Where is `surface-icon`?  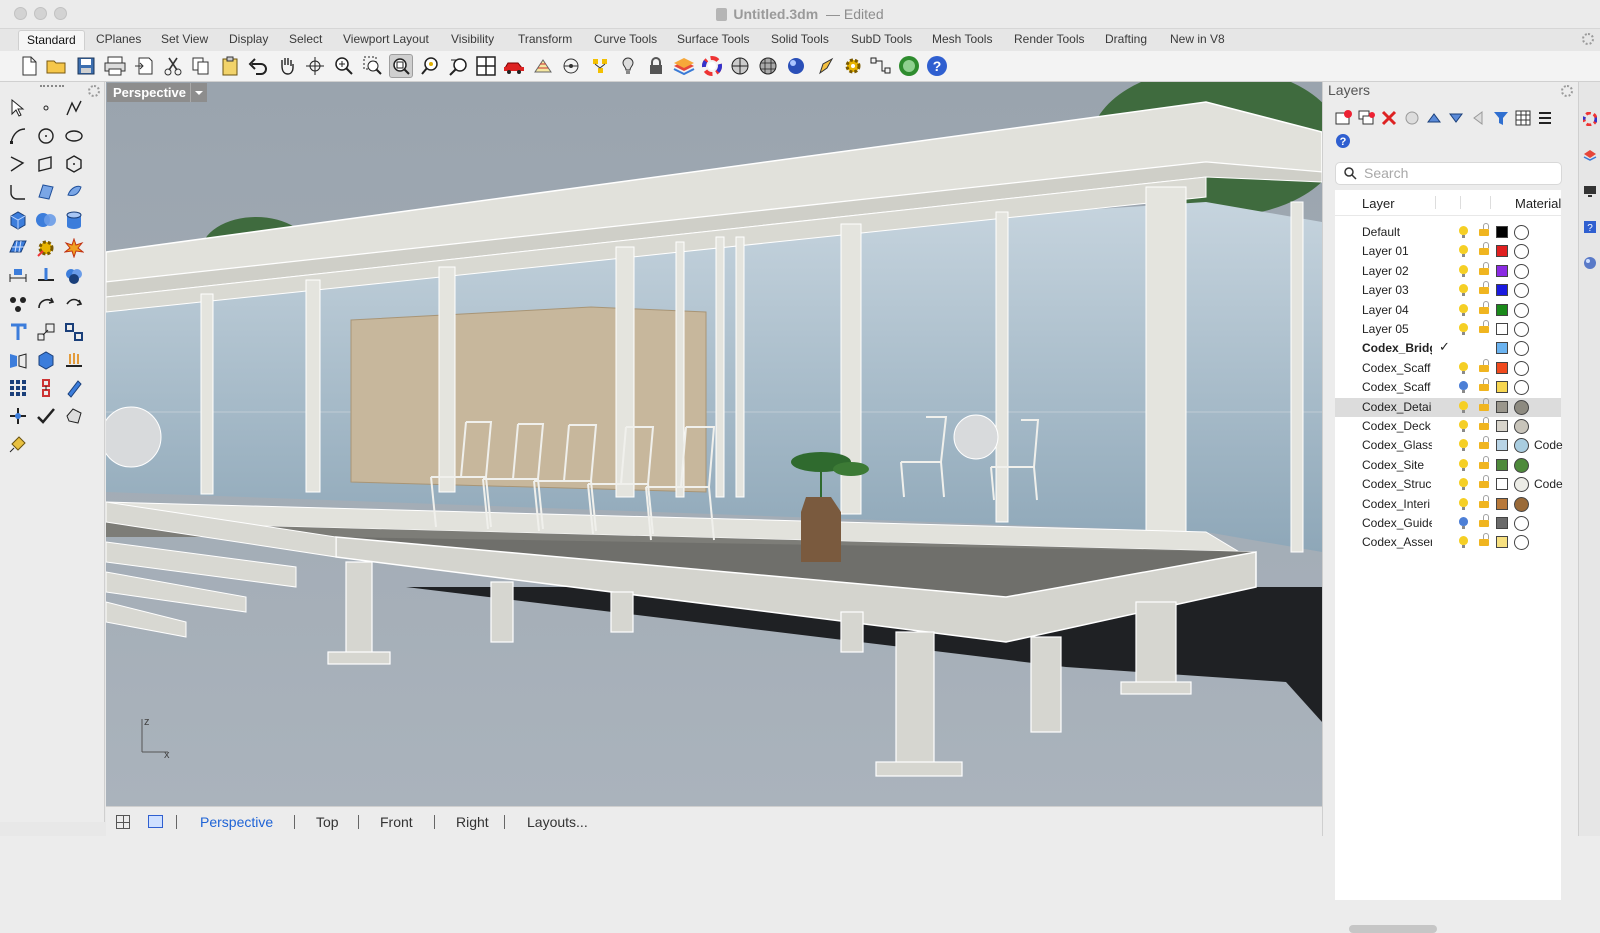 surface-icon is located at coordinates (46, 192).